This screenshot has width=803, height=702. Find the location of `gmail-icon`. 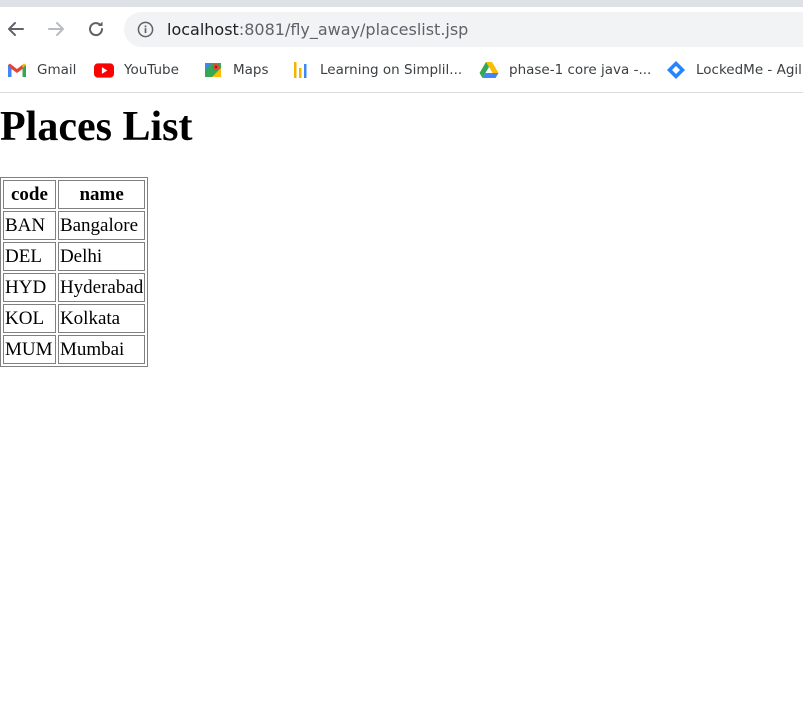

gmail-icon is located at coordinates (17, 70).